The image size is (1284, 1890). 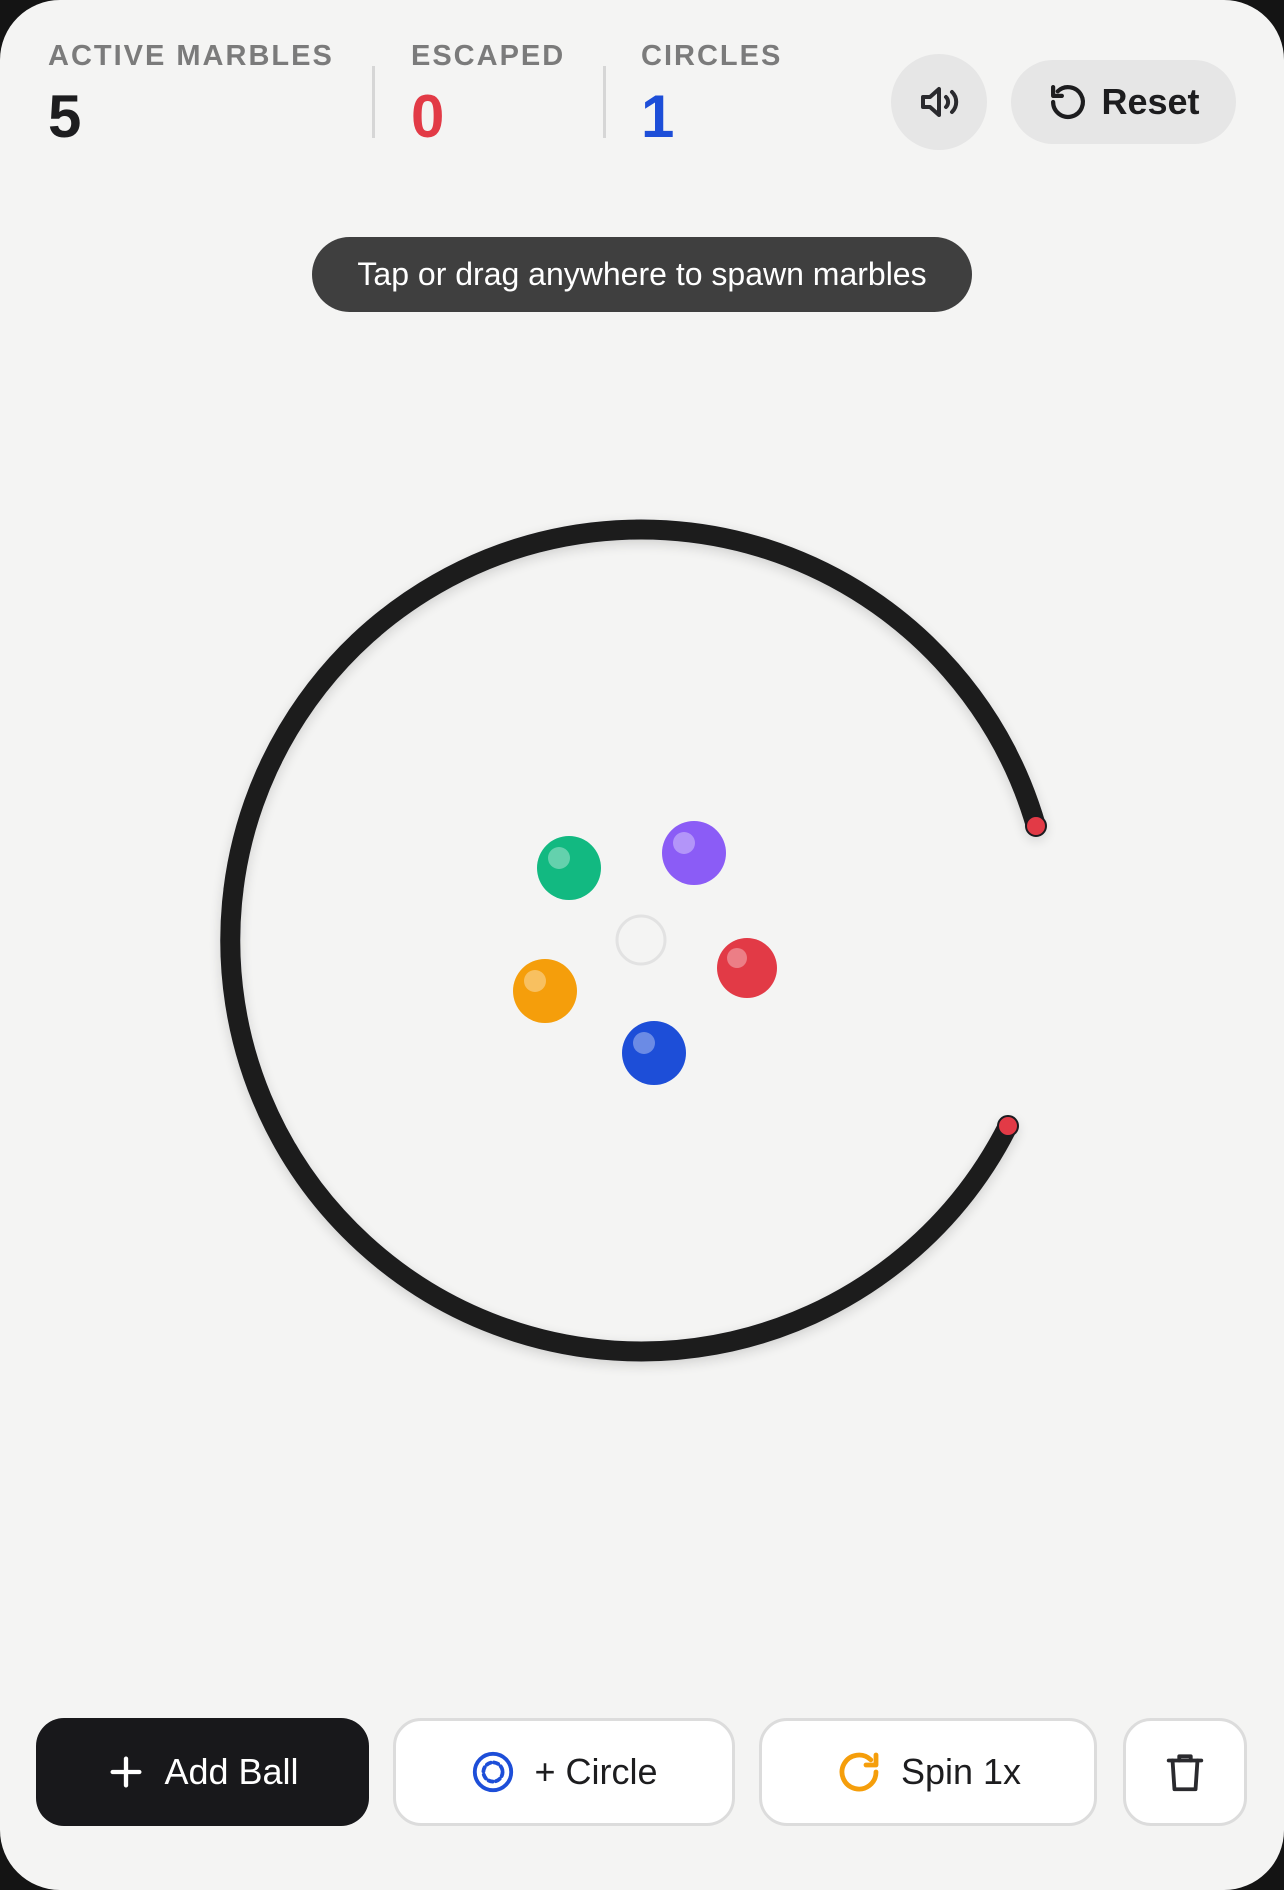 I want to click on spin-button: Spin 1x, so click(x=928, y=1772).